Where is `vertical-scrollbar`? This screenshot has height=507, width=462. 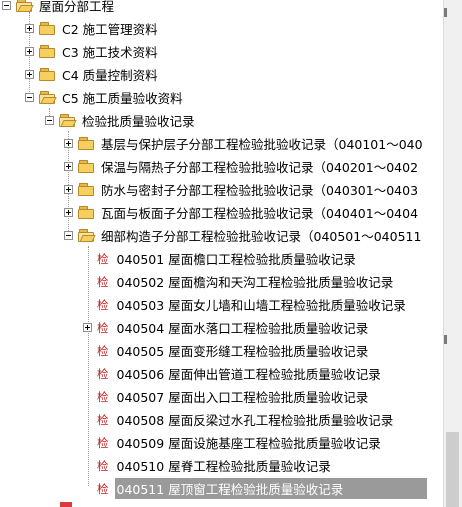
vertical-scrollbar is located at coordinates (452, 253).